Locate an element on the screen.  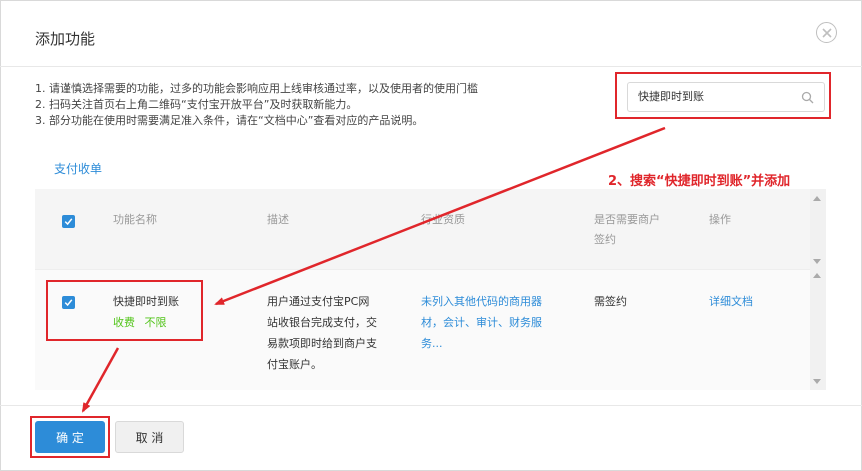
row-divider is located at coordinates (422, 269).